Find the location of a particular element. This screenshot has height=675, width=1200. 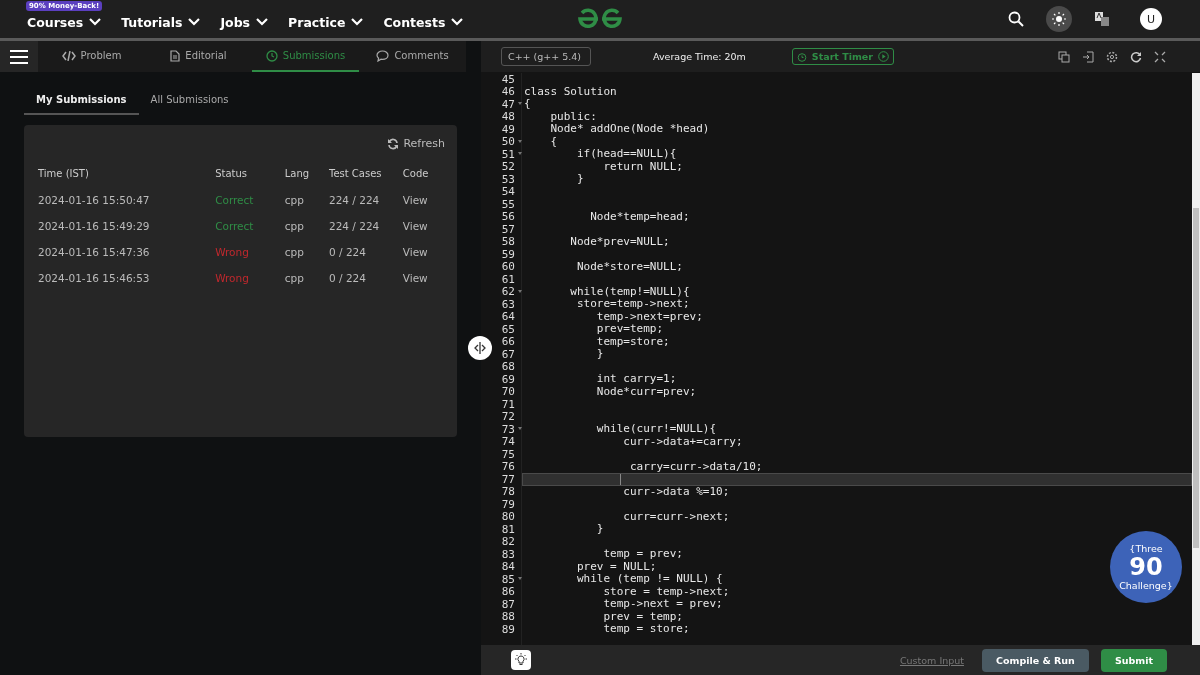

custom-input-link: Custom Input is located at coordinates (931, 660).